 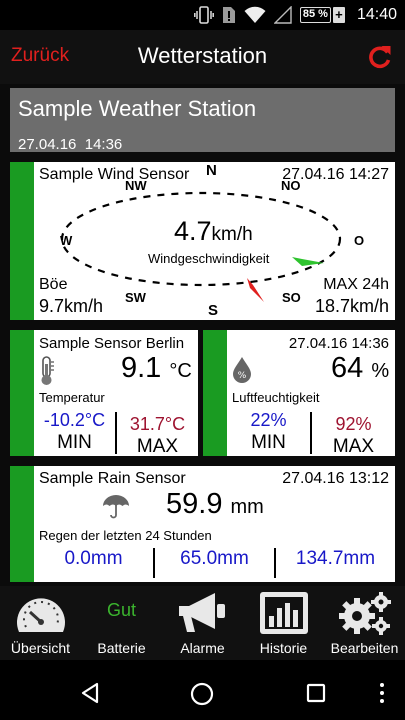 I want to click on rain-history-value: 134.7mm, so click(x=334, y=563).